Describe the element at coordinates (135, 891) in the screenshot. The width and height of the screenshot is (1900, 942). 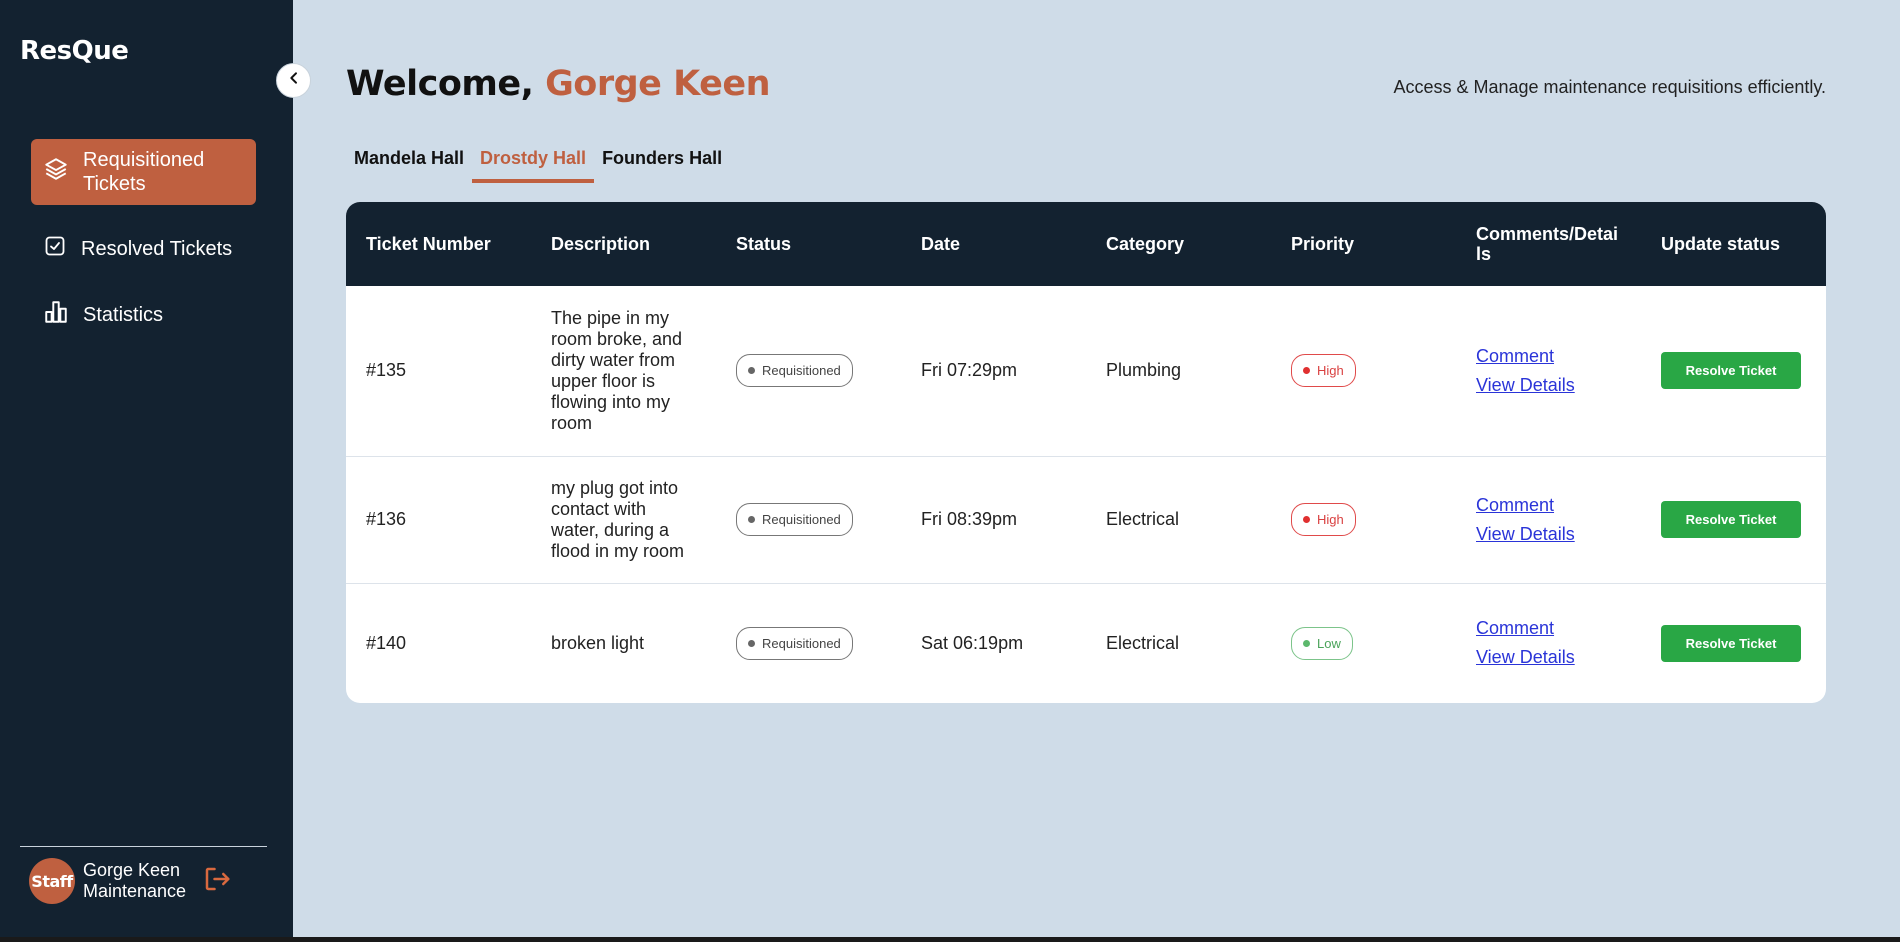
I see `user-role: Maintenance` at that location.